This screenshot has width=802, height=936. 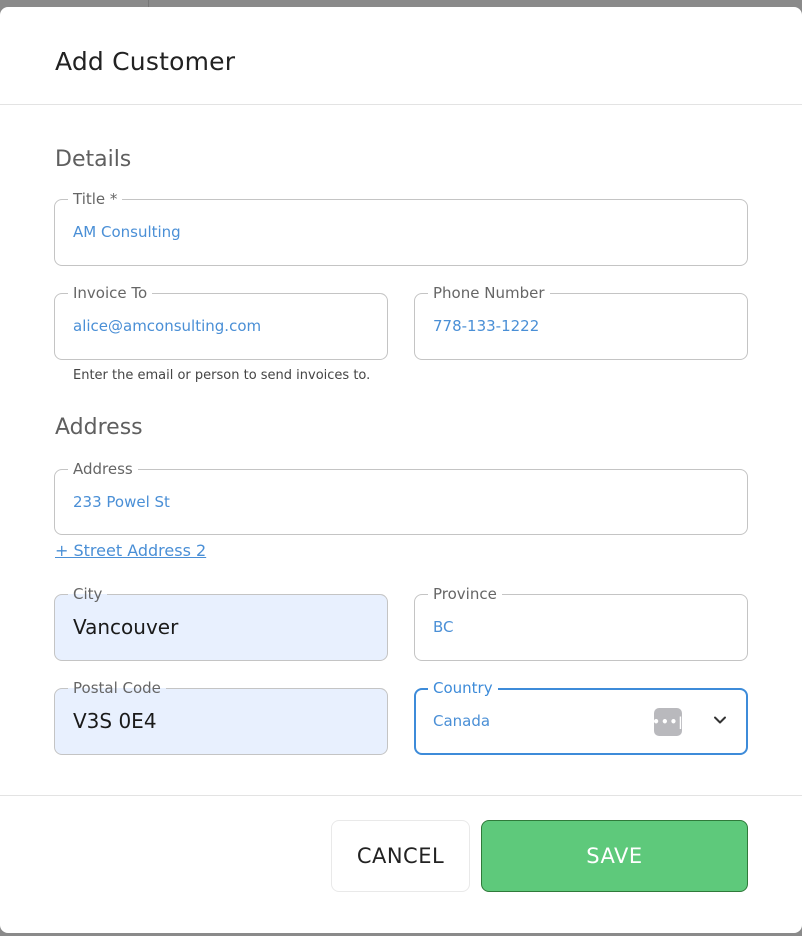 I want to click on address-field-label: Address, so click(x=103, y=469).